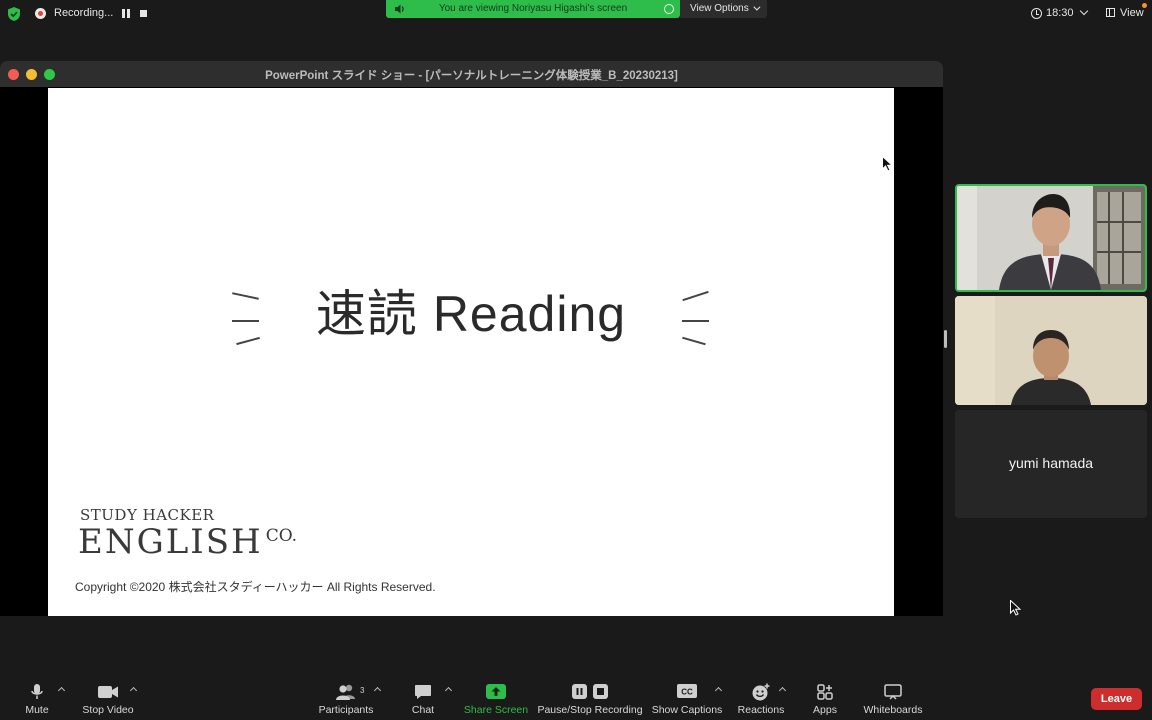 This screenshot has height=720, width=1152. I want to click on participant-name: yumi hamada, so click(1051, 463).